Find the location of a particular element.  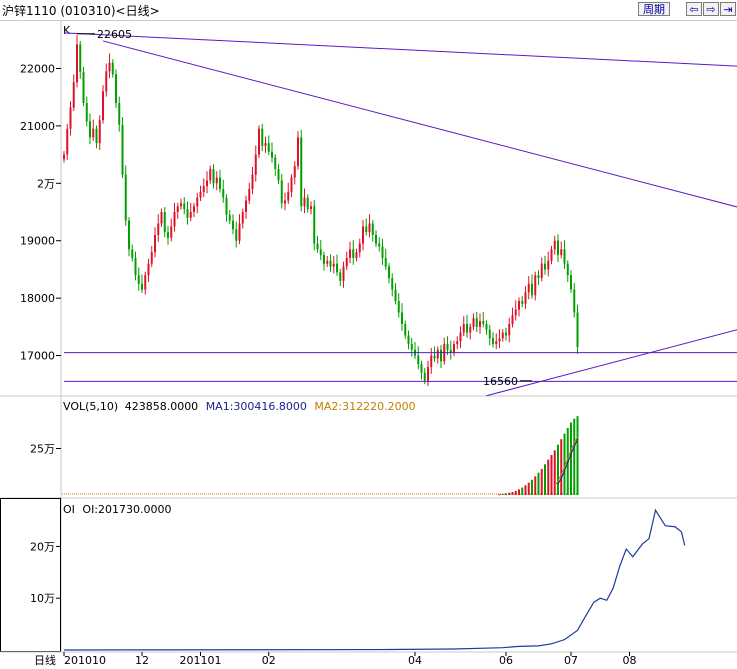

trendline is located at coordinates (400, 49).